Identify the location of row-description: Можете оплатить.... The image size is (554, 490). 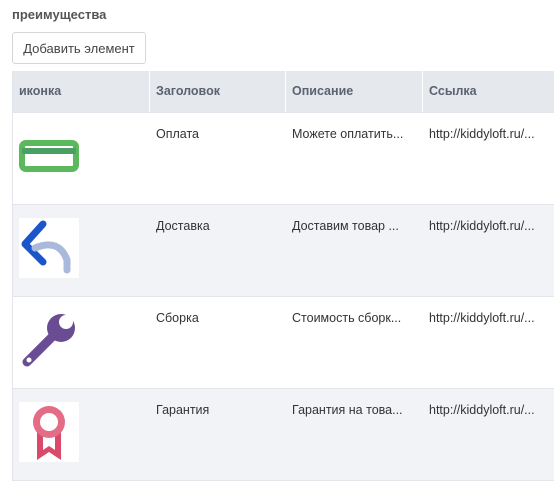
(348, 134).